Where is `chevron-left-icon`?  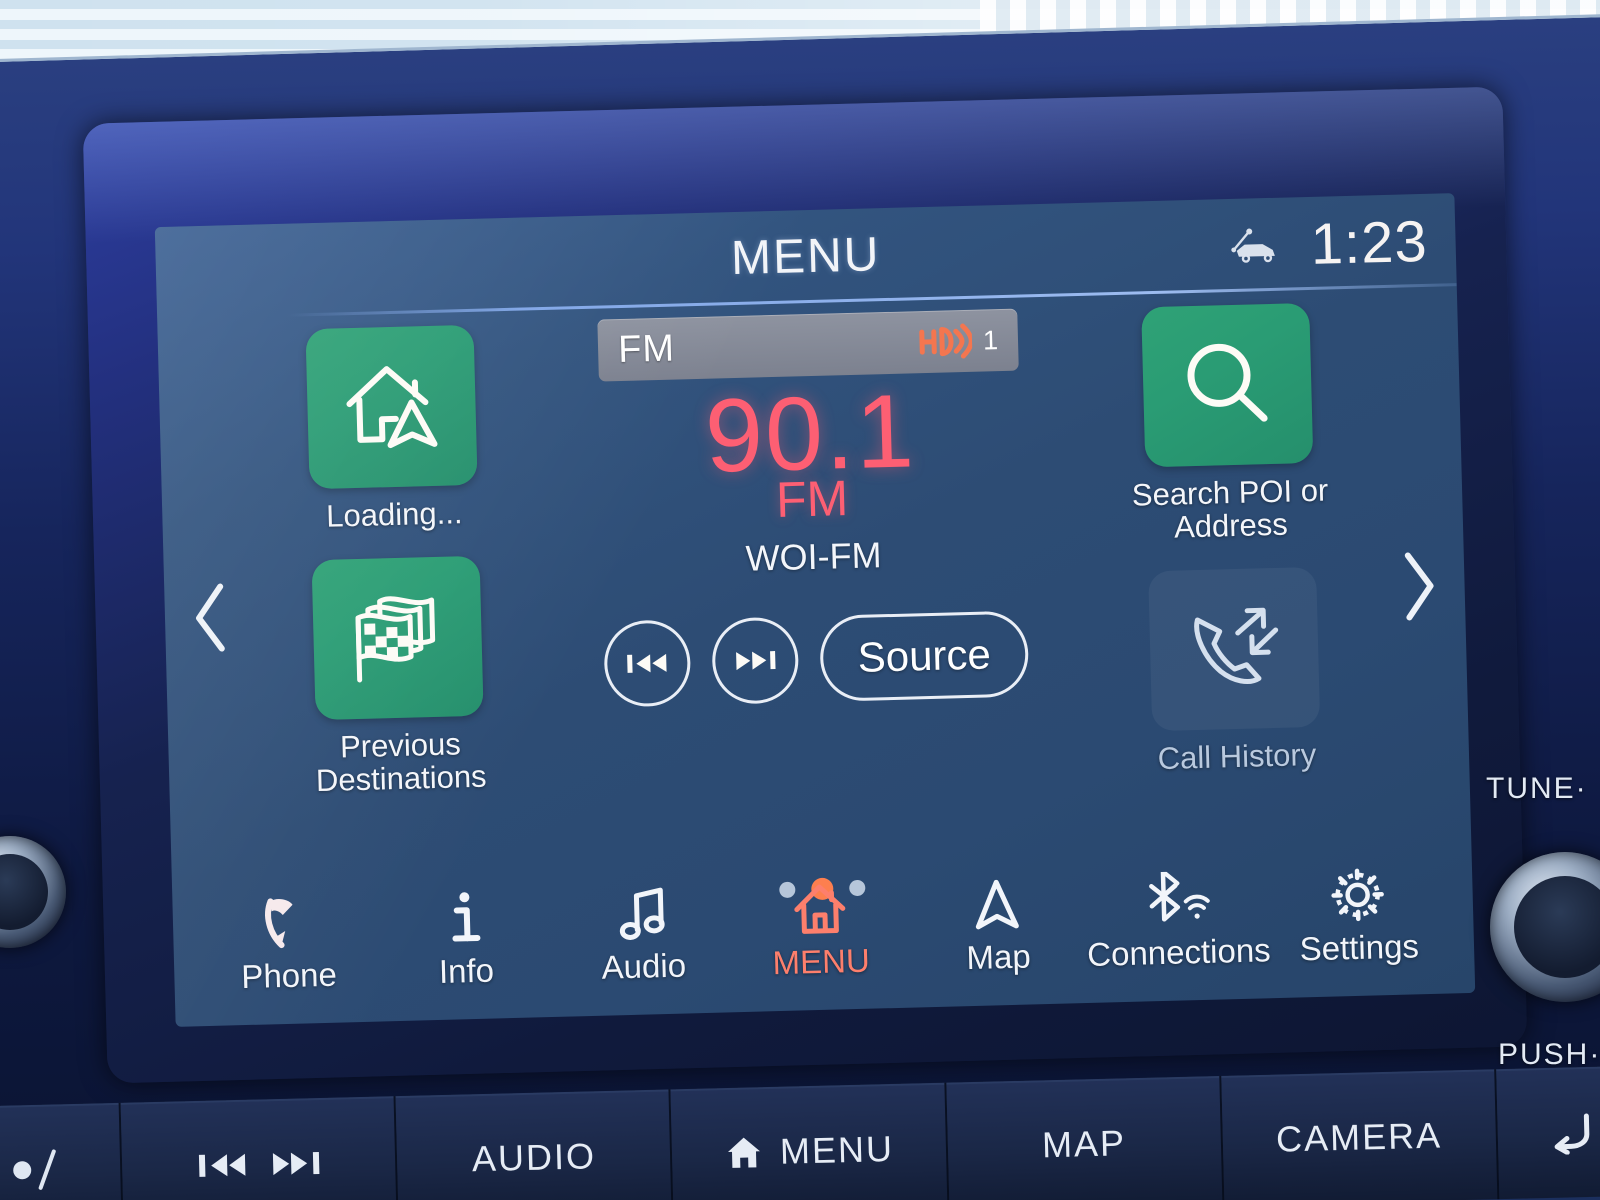 chevron-left-icon is located at coordinates (211, 617).